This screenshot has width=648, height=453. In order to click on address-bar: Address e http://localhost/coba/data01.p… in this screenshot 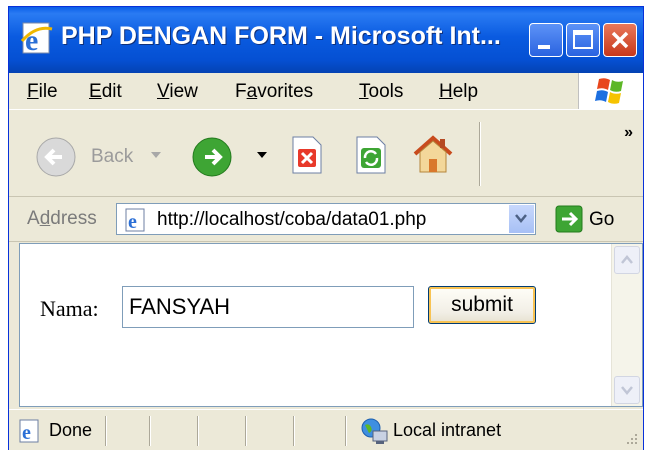, I will do `click(326, 219)`.